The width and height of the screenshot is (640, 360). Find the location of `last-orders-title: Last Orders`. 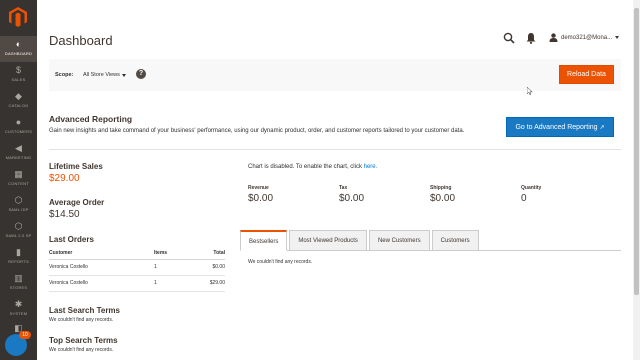

last-orders-title: Last Orders is located at coordinates (71, 239).